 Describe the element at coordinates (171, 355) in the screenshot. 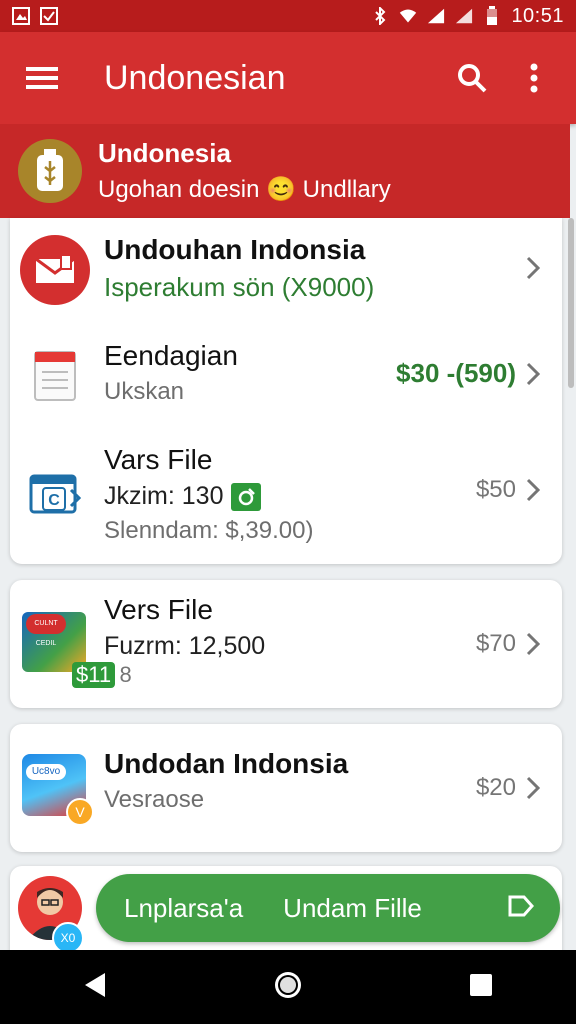

I see `list-item-title: Eendagian` at that location.